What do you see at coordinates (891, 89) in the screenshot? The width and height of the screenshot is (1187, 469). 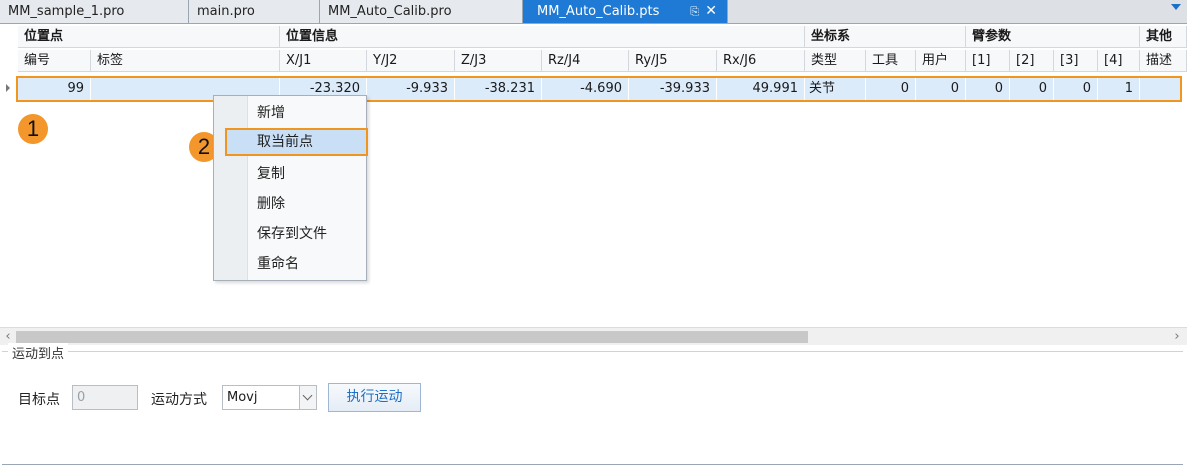 I see `cell-tool: 0` at bounding box center [891, 89].